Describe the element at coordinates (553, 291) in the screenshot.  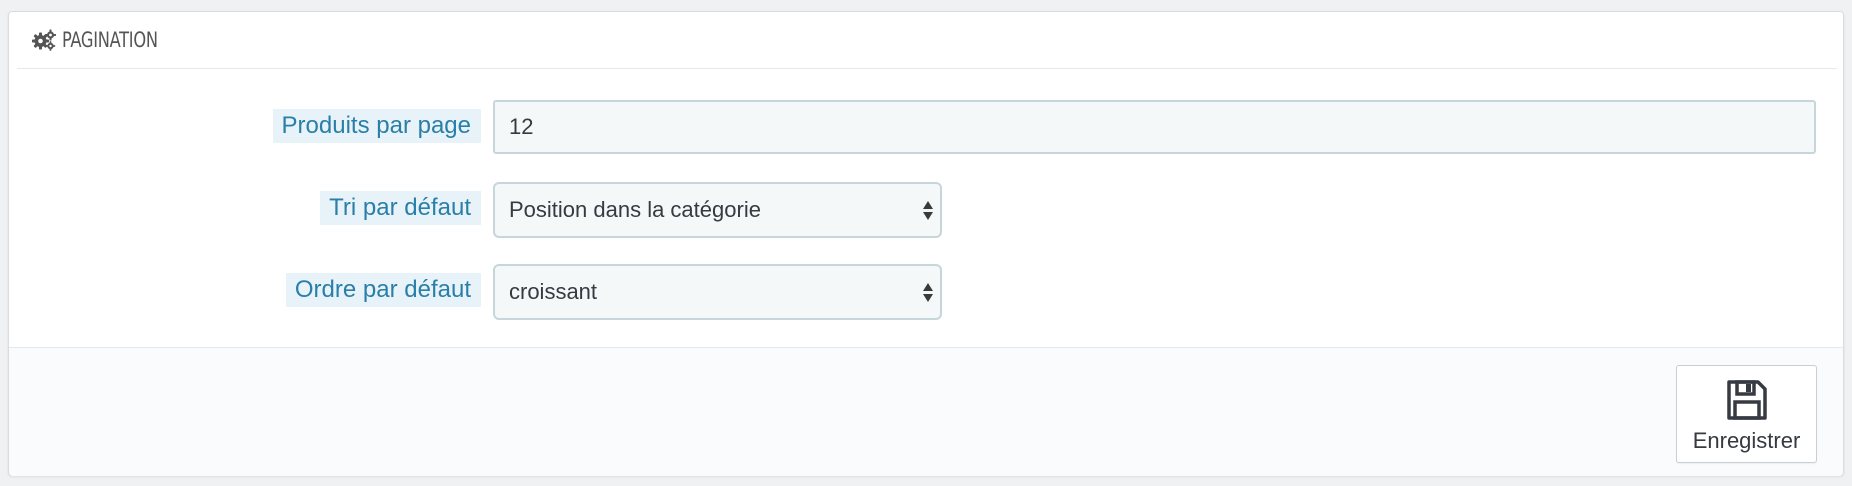
I see `default-order-value: croissant` at that location.